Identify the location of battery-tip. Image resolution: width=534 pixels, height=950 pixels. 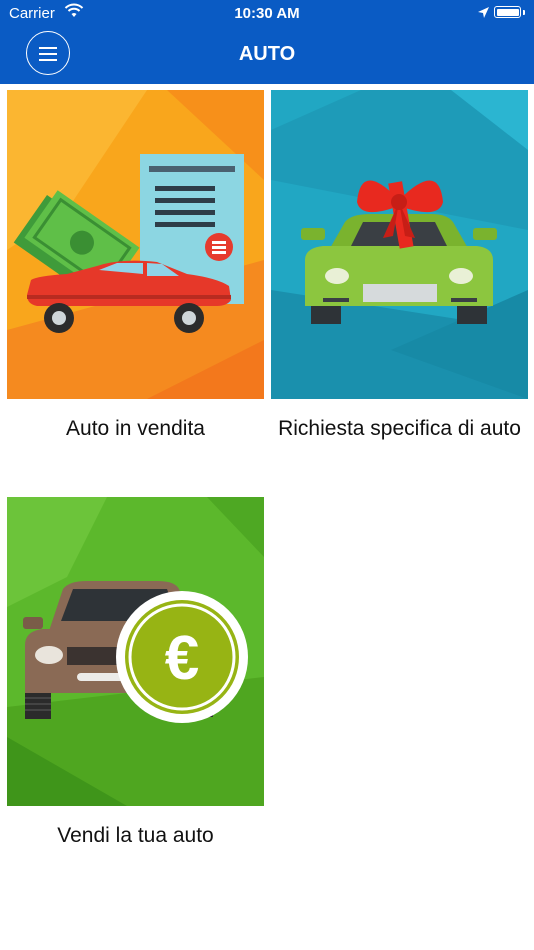
(524, 12).